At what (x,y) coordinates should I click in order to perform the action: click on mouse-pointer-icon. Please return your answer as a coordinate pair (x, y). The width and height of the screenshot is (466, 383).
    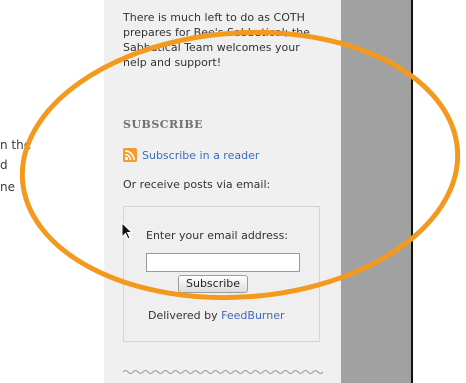
    Looking at the image, I should click on (127, 231).